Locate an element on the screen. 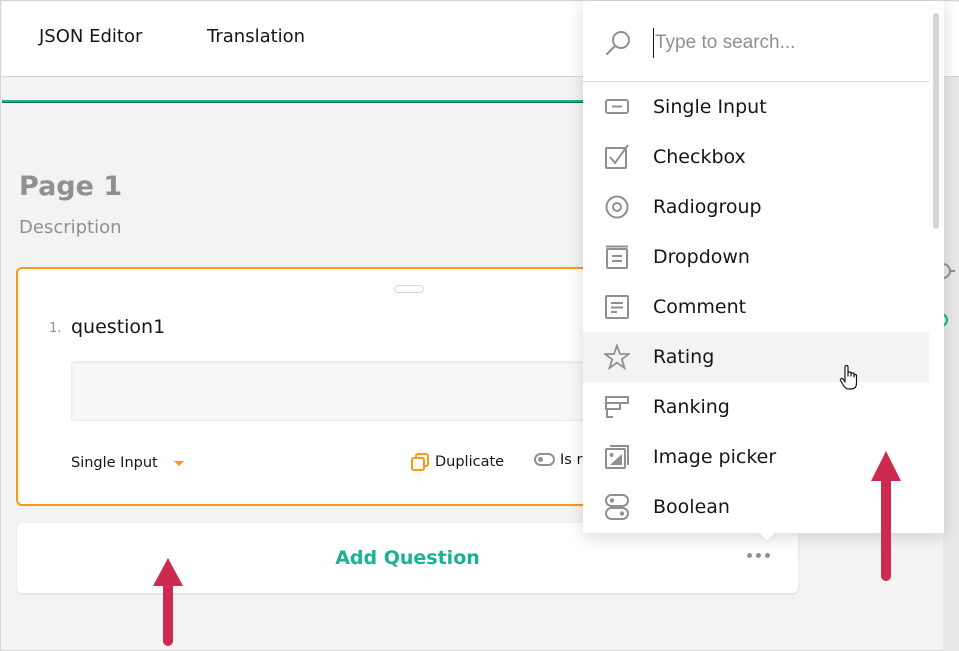 Image resolution: width=959 pixels, height=651 pixels. menu-item-label: Rating is located at coordinates (684, 357).